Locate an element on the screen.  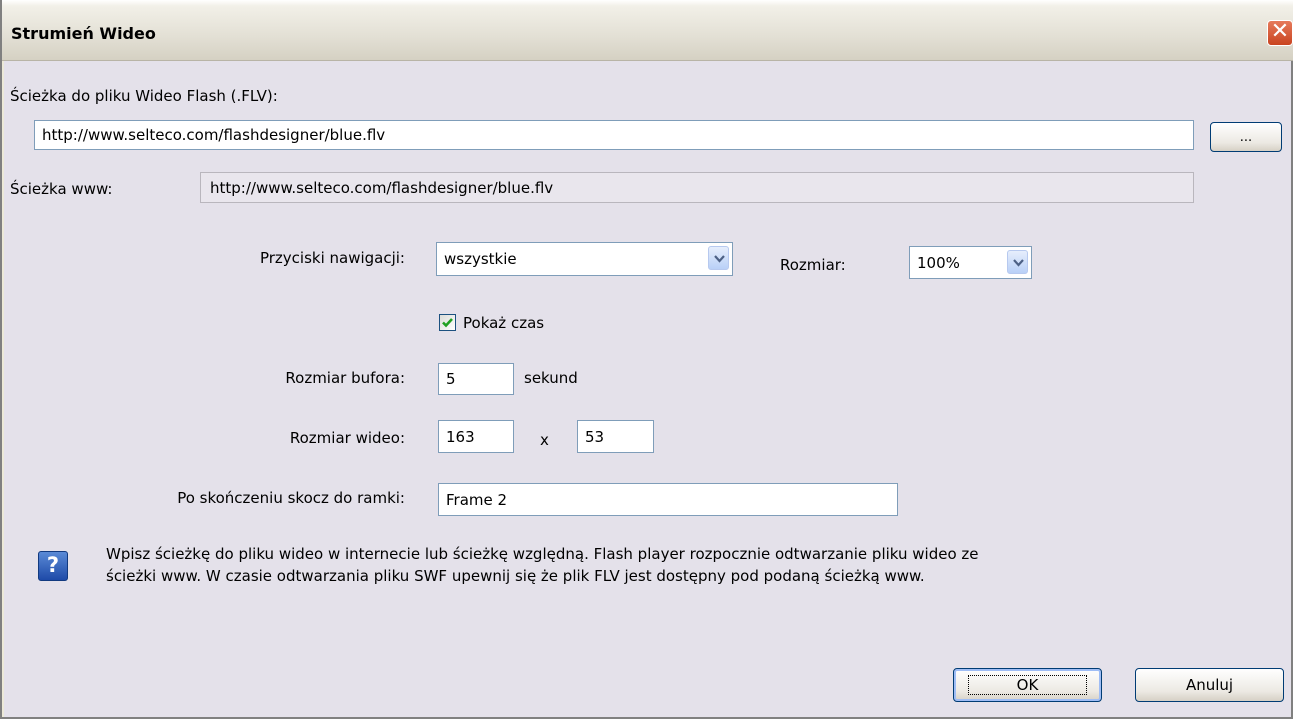
ok-button-label: OK is located at coordinates (1027, 685).